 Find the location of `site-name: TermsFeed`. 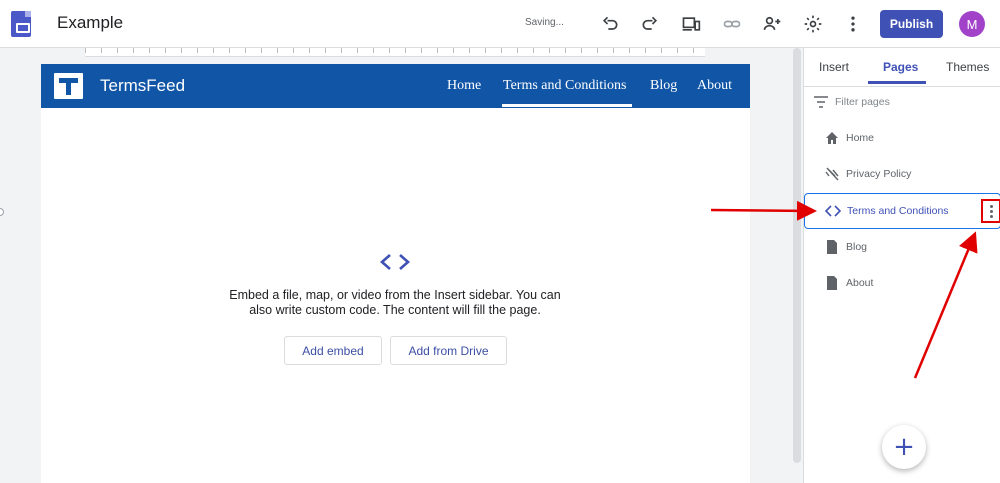

site-name: TermsFeed is located at coordinates (143, 85).